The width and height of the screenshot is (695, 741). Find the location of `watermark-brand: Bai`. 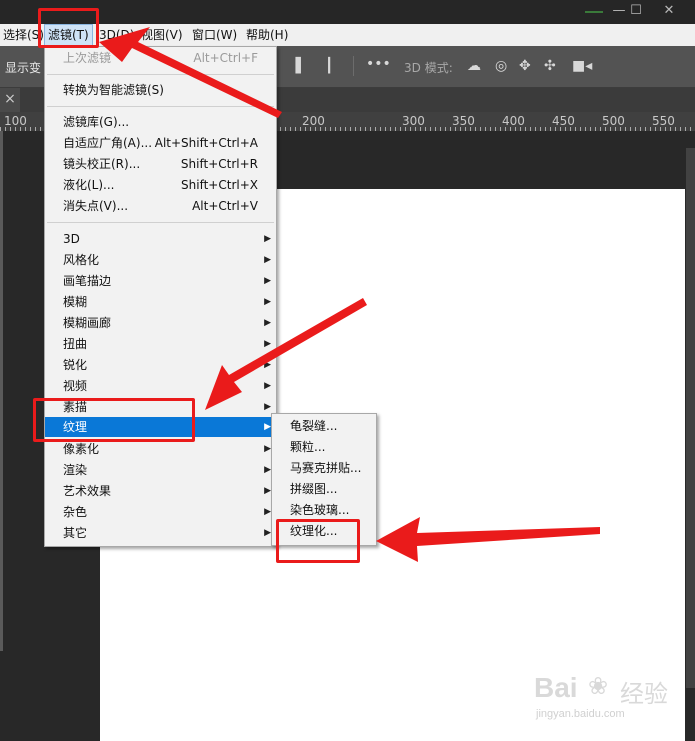

watermark-brand: Bai is located at coordinates (556, 687).